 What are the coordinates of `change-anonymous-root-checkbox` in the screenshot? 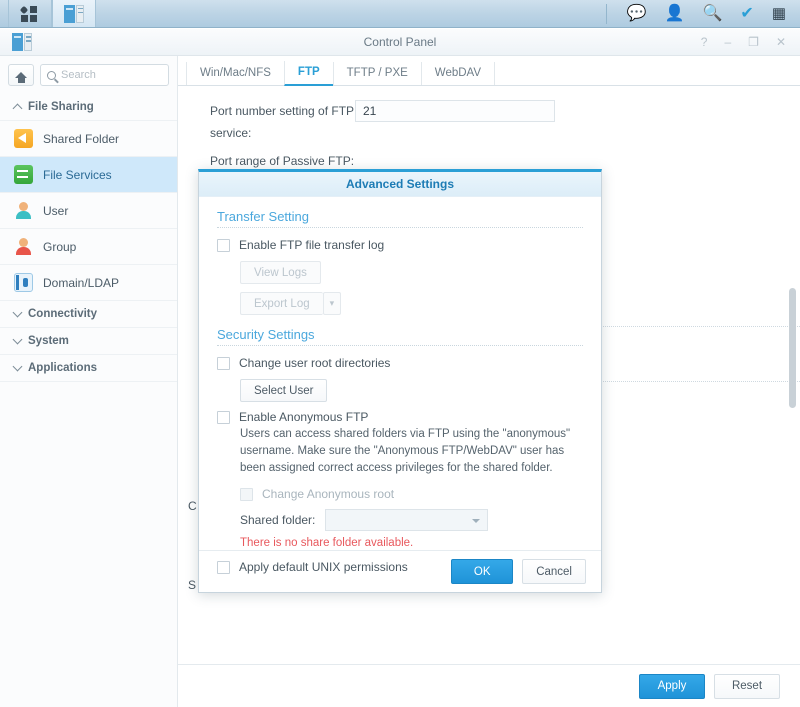 It's located at (246, 494).